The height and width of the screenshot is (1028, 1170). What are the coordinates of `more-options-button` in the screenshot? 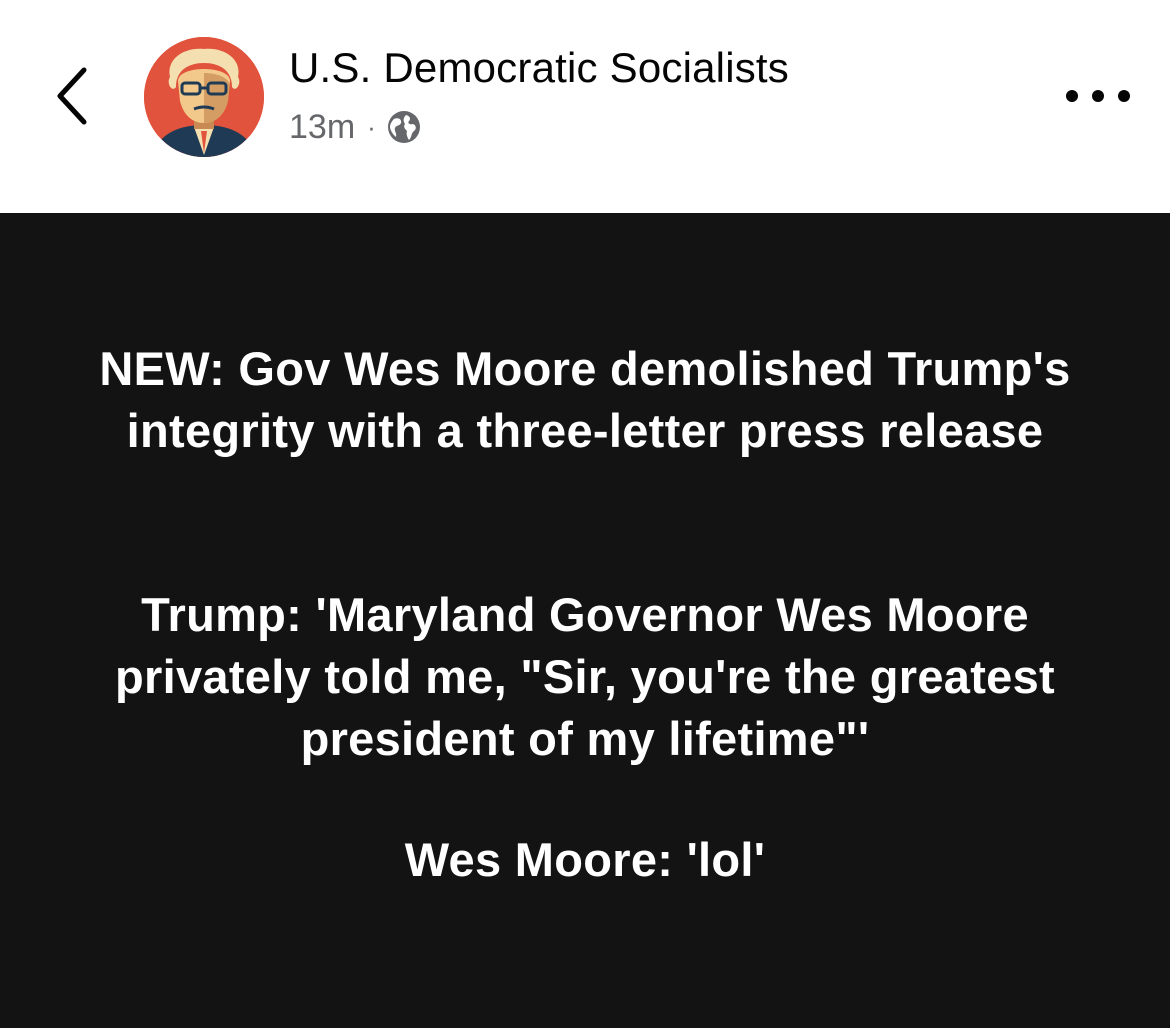 It's located at (1098, 96).